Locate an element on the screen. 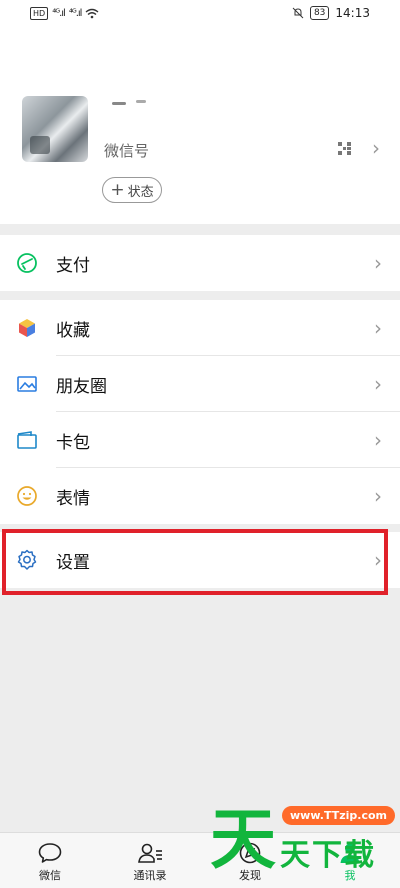 The image size is (400, 888). menu-item-moments: 朋友圈 › is located at coordinates (200, 384).